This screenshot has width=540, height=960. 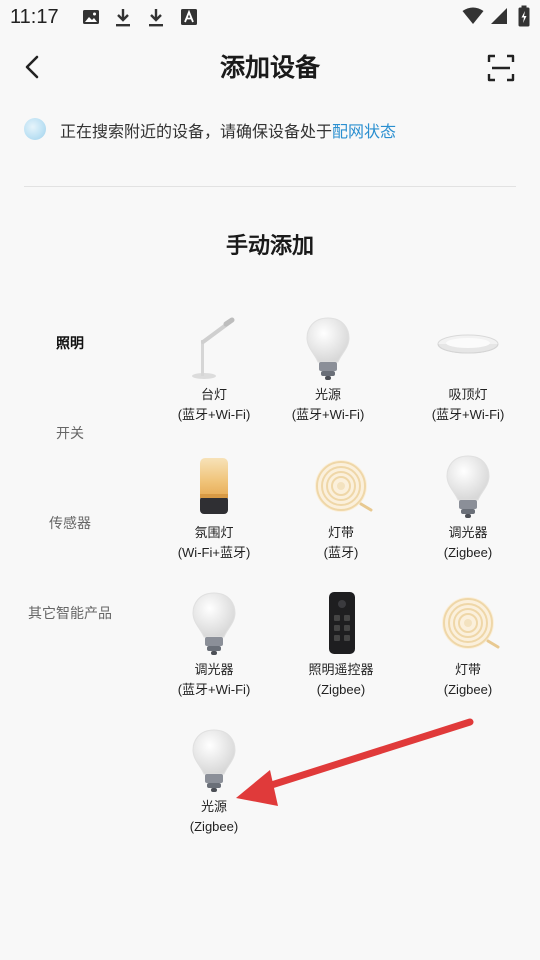 I want to click on battery-charging-icon, so click(x=524, y=16).